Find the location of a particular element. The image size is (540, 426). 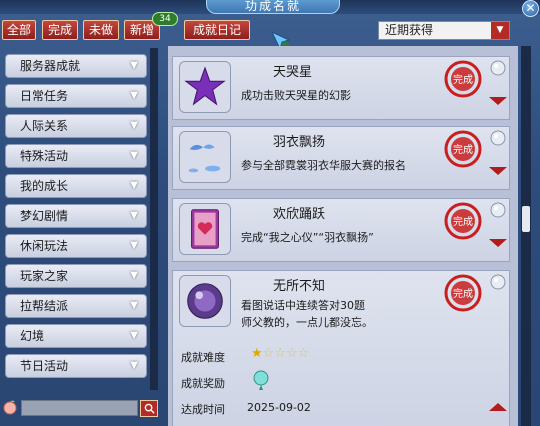

category-label: 拉帮结派 is located at coordinates (44, 306).